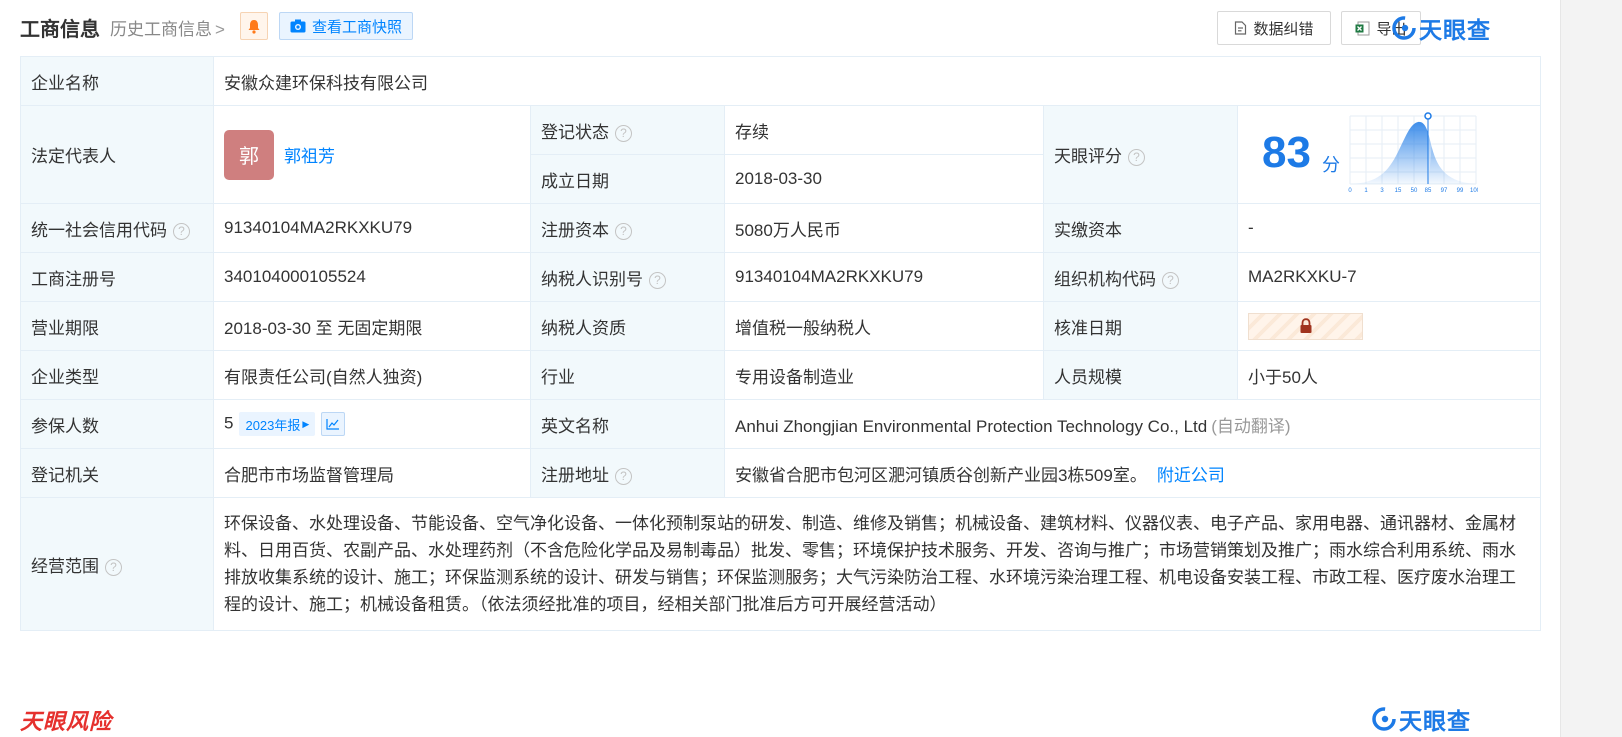 This screenshot has width=1622, height=737. What do you see at coordinates (1591, 368) in the screenshot?
I see `page-scrollbar` at bounding box center [1591, 368].